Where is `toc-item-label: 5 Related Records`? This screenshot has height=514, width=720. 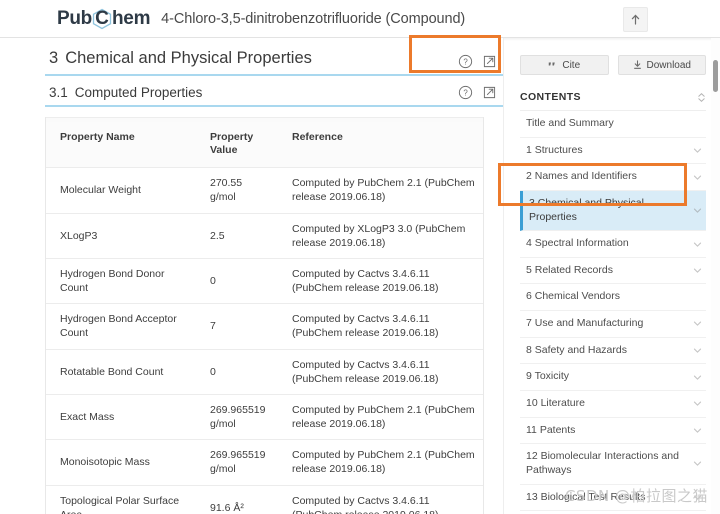 toc-item-label: 5 Related Records is located at coordinates (569, 269).